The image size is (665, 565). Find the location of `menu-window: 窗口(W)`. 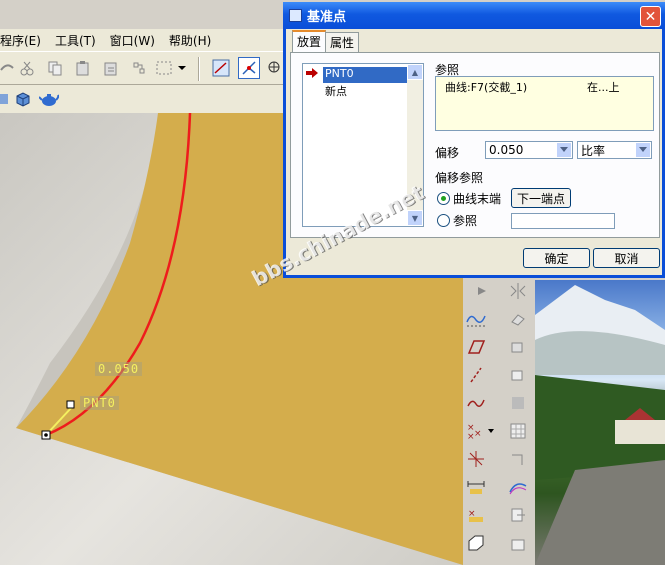

menu-window: 窗口(W) is located at coordinates (132, 40).